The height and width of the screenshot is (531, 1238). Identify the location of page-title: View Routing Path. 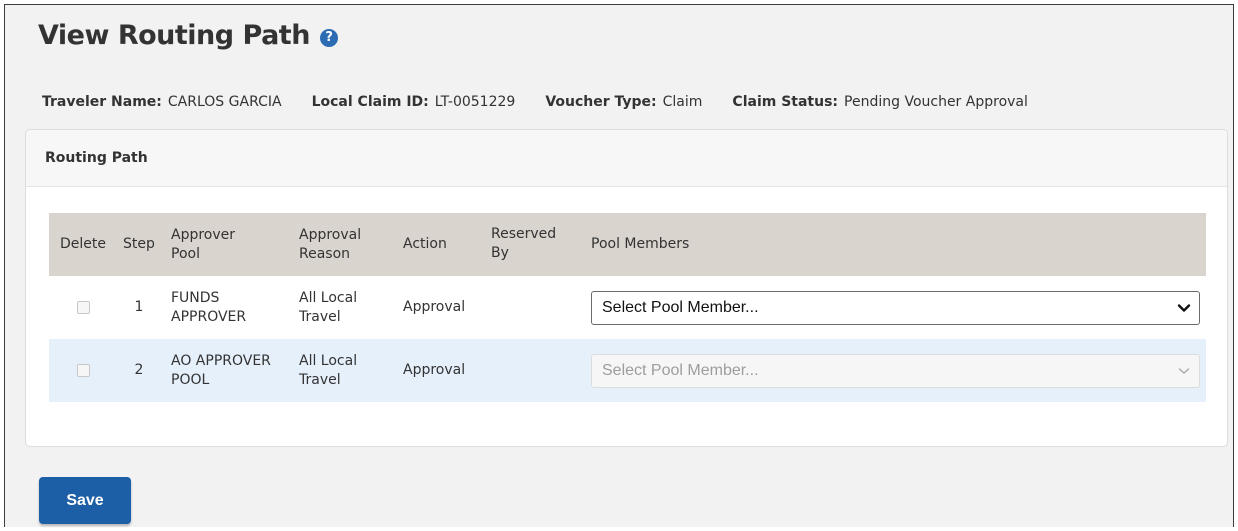
(174, 35).